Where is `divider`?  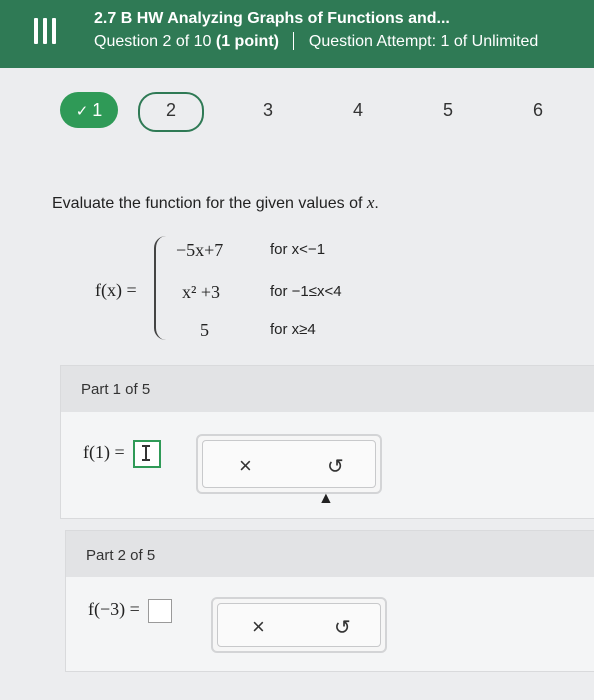
divider is located at coordinates (294, 41).